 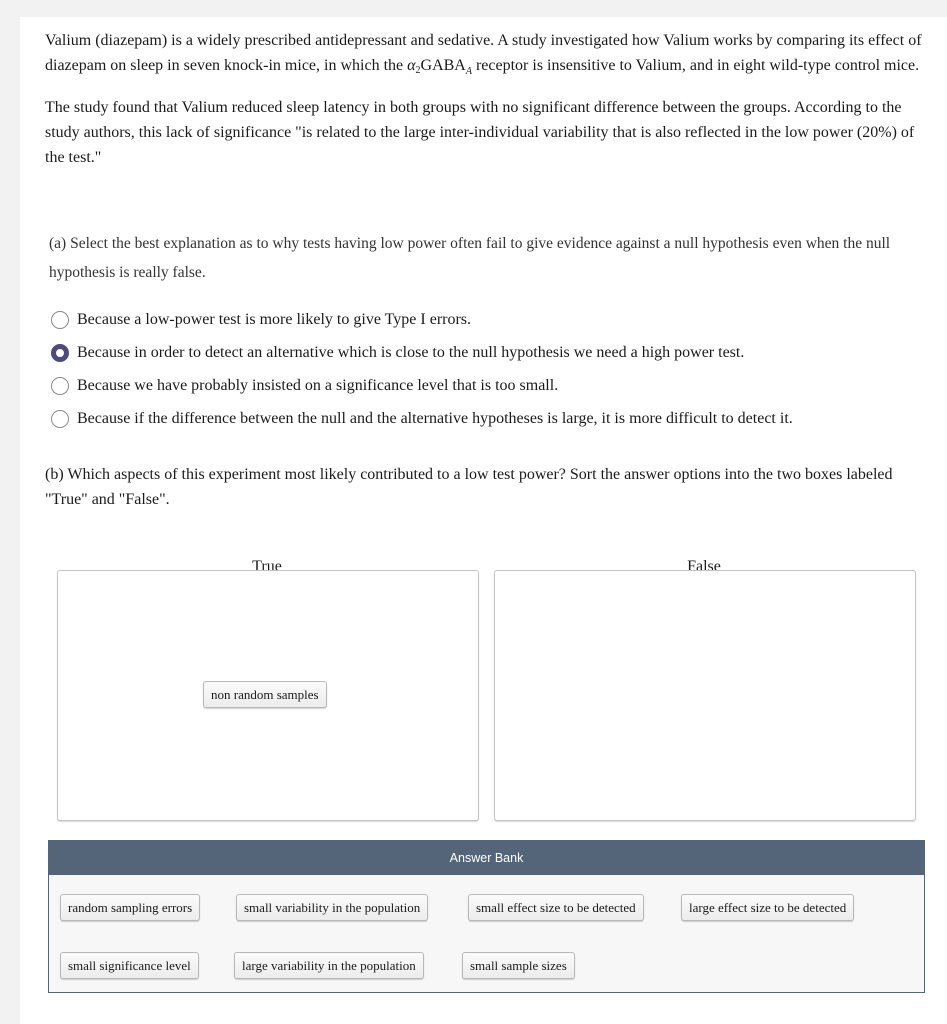 I want to click on false-drop-zone, so click(x=705, y=695).